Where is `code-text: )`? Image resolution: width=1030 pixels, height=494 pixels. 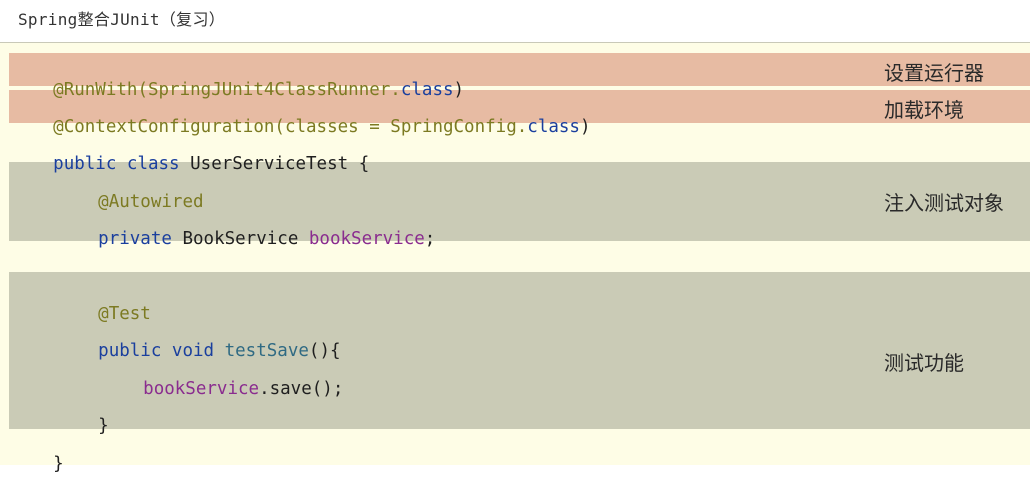
code-text: ) is located at coordinates (585, 127).